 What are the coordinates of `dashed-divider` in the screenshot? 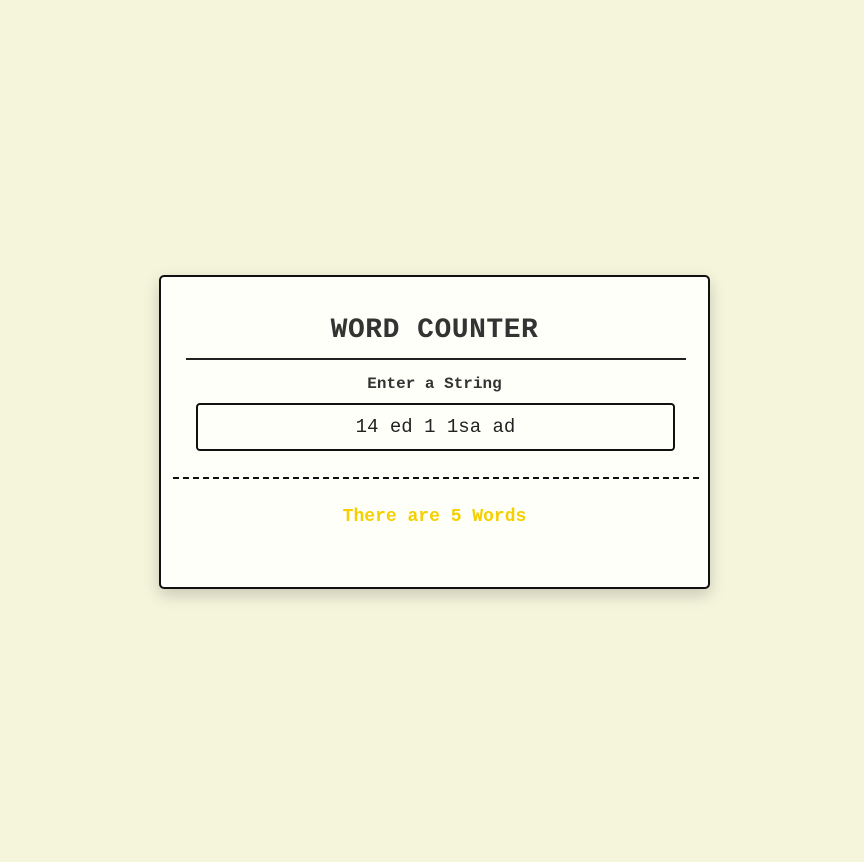 It's located at (436, 478).